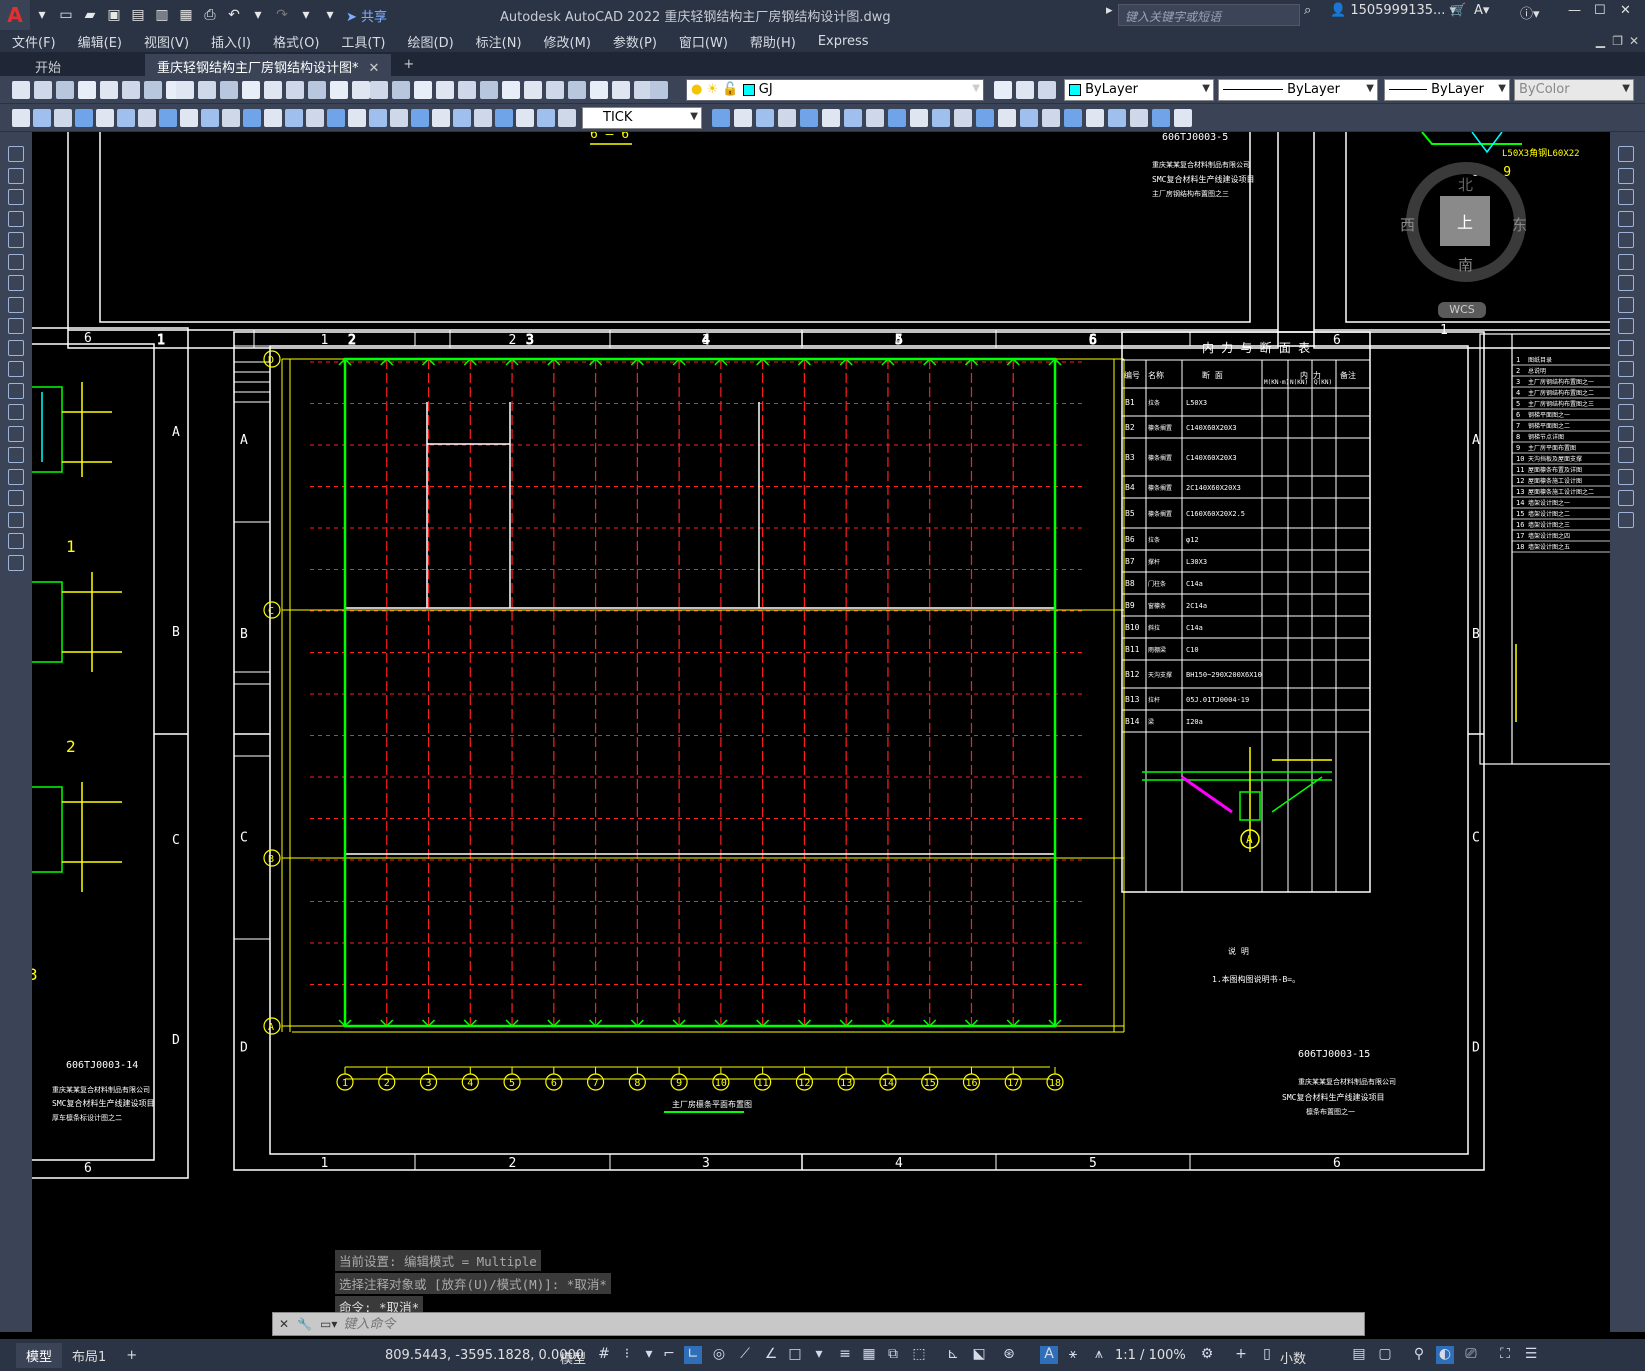 The width and height of the screenshot is (1645, 1371). What do you see at coordinates (771, 1355) in the screenshot?
I see `osnap-tracking-icon: ∠` at bounding box center [771, 1355].